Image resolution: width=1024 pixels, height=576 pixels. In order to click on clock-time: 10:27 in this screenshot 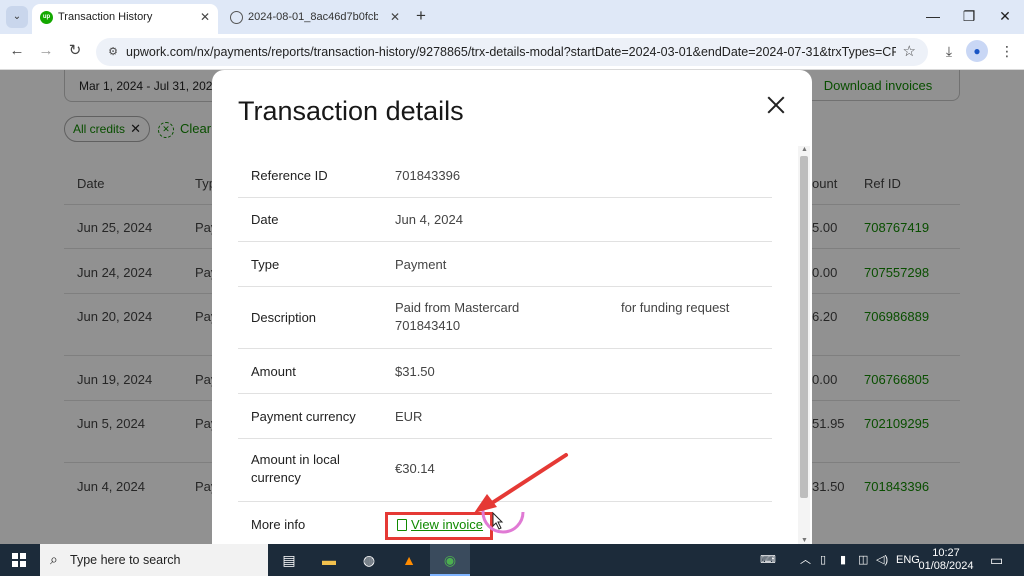, I will do `click(946, 553)`.